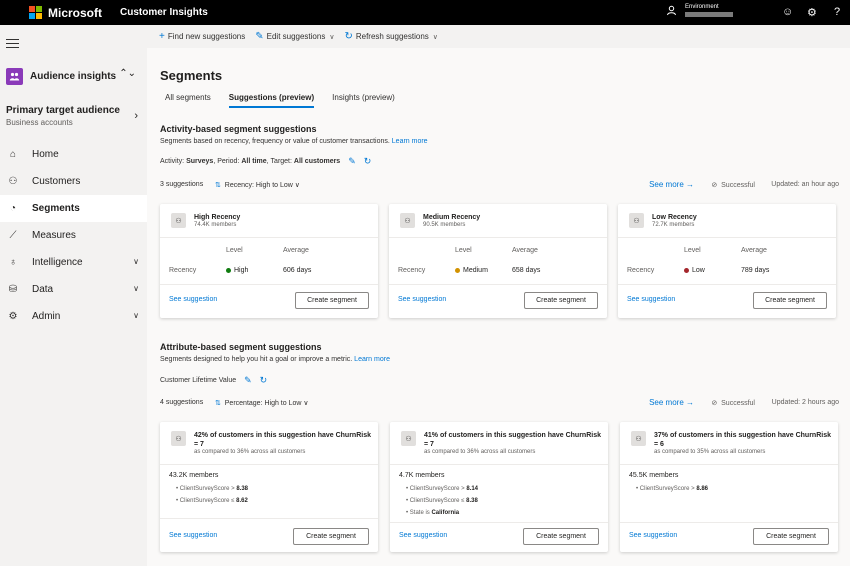 This screenshot has width=850, height=566. I want to click on rule-item: • ClientSurveyScore > 8.38, so click(212, 489).